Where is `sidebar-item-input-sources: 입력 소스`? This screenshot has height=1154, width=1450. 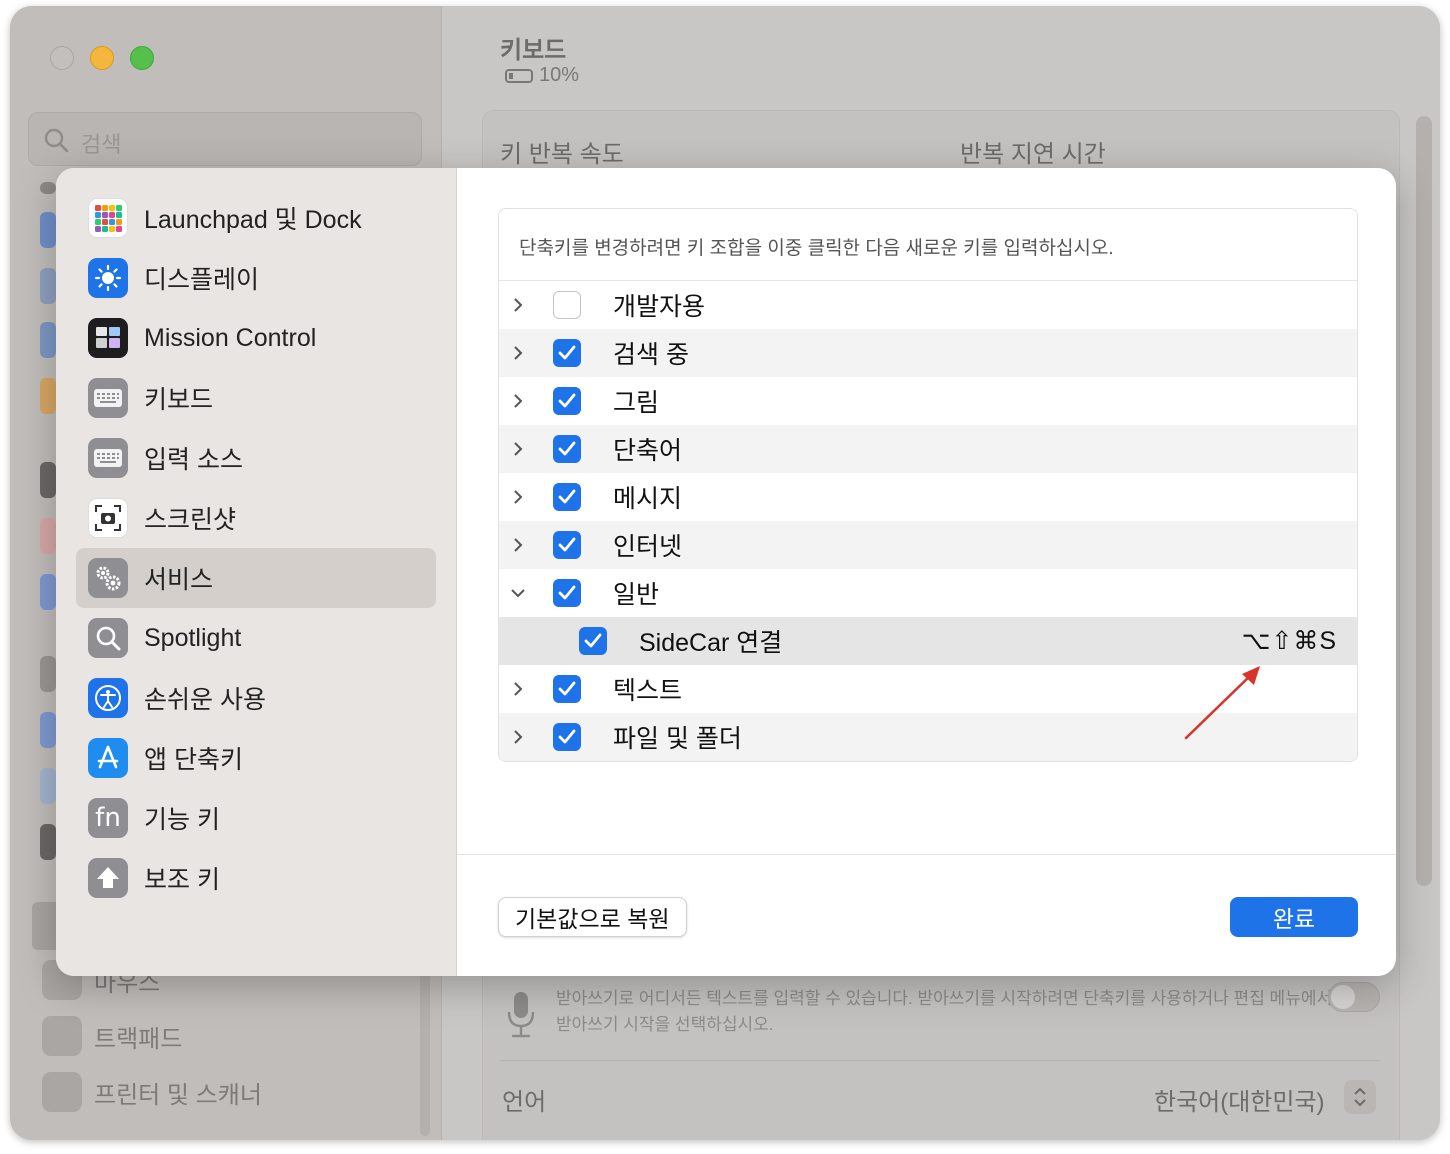
sidebar-item-input-sources: 입력 소스 is located at coordinates (256, 458).